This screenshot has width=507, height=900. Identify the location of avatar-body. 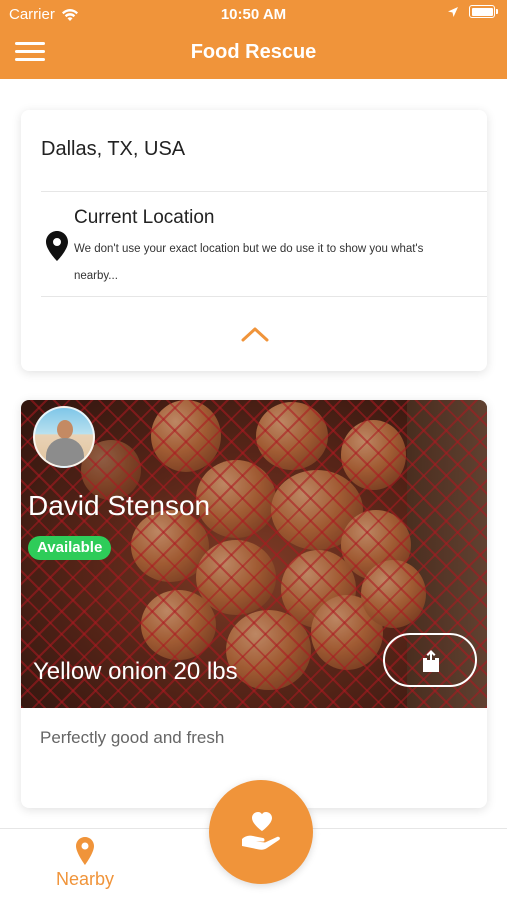
(65, 452).